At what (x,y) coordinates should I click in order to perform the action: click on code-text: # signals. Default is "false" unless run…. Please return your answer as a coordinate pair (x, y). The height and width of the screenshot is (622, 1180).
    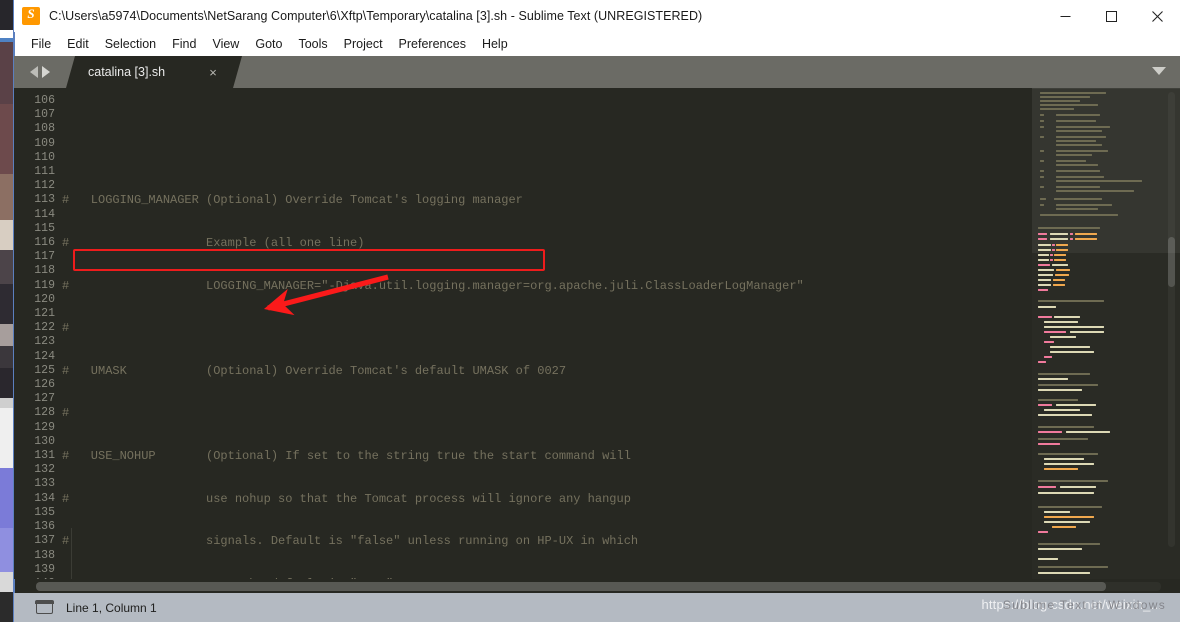
    Looking at the image, I should click on (350, 541).